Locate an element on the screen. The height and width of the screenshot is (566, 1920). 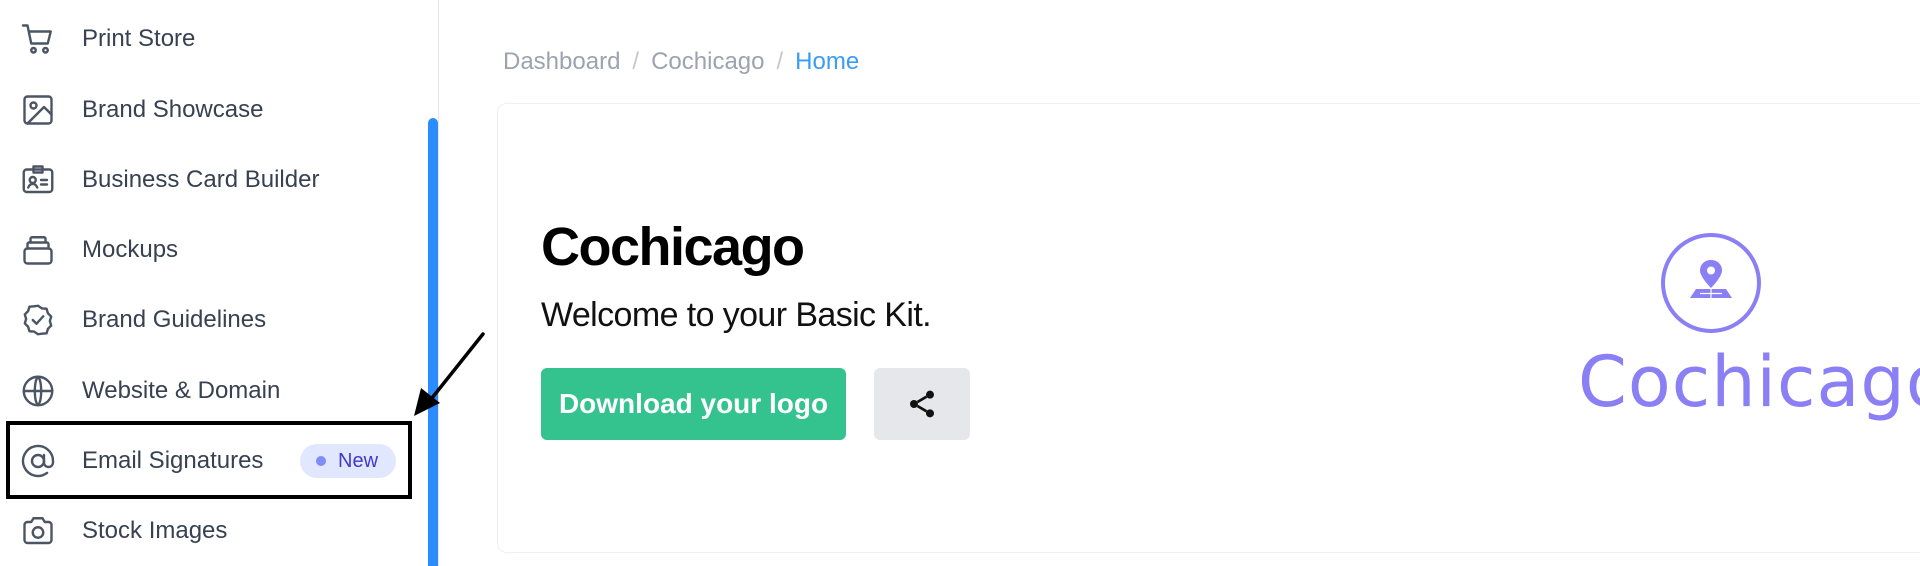
download-logo-button: Download your logo is located at coordinates (693, 404).